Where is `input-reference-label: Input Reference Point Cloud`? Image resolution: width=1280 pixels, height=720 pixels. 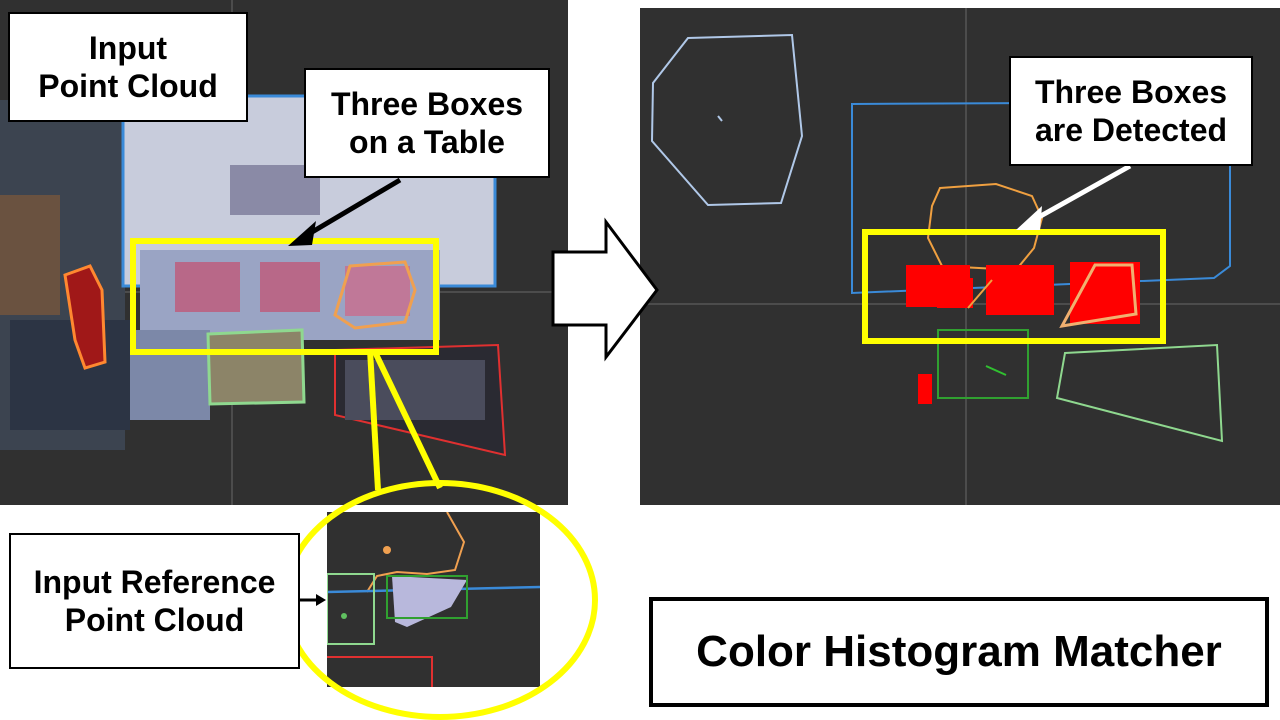 input-reference-label: Input Reference Point Cloud is located at coordinates (154, 601).